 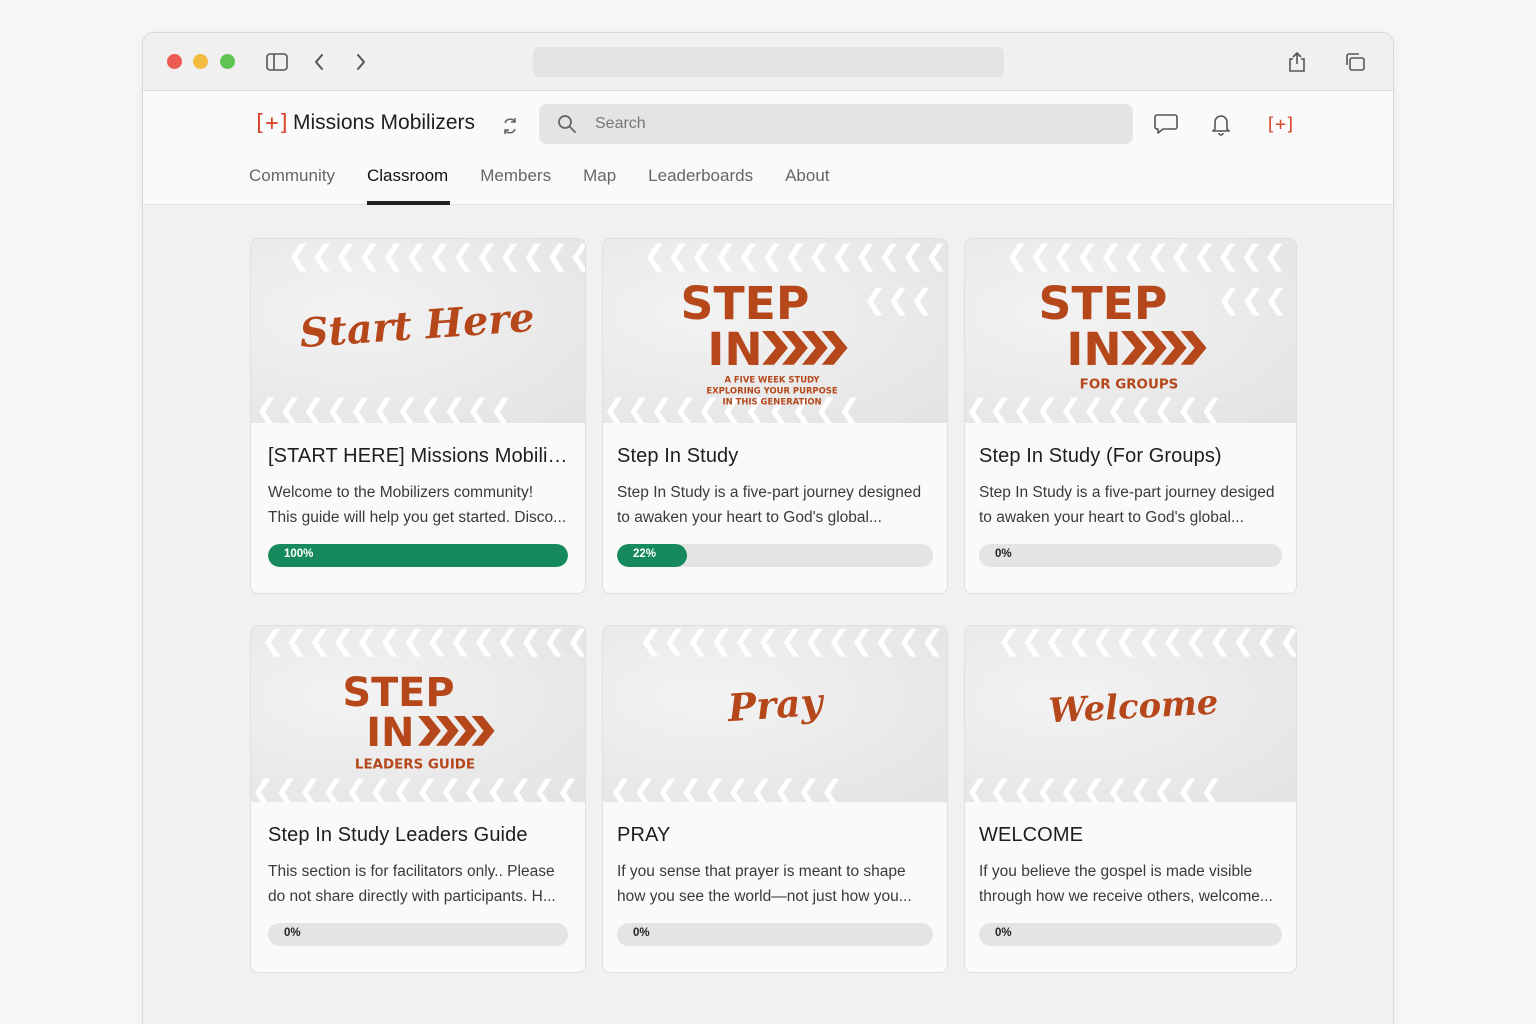 I want to click on thumb-script-text: Pray, so click(x=776, y=705).